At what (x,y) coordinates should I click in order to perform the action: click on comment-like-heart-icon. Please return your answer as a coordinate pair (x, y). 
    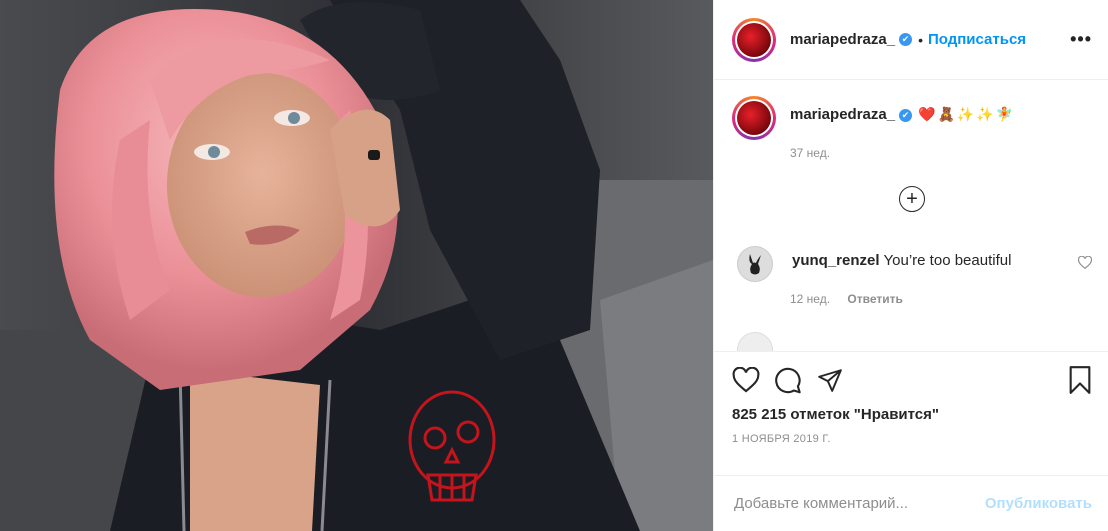
    Looking at the image, I should click on (1085, 263).